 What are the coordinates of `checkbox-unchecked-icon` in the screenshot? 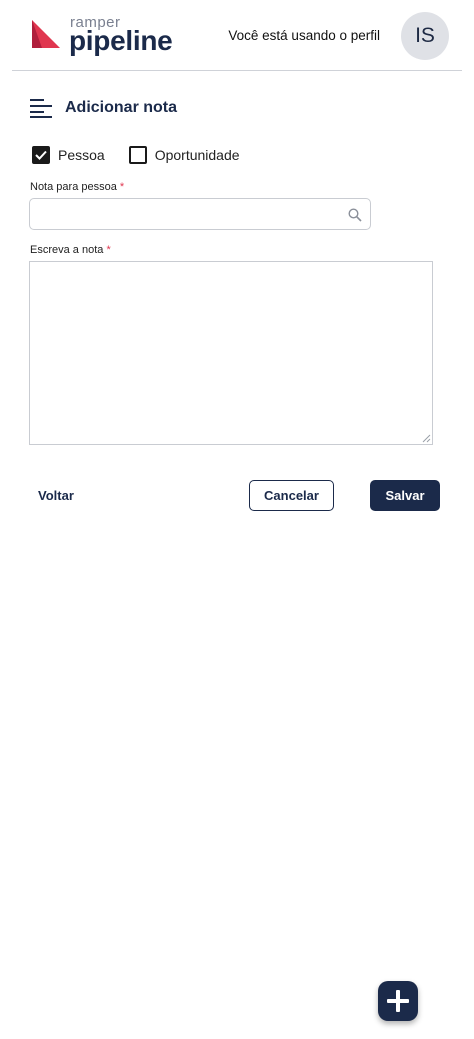 It's located at (137, 155).